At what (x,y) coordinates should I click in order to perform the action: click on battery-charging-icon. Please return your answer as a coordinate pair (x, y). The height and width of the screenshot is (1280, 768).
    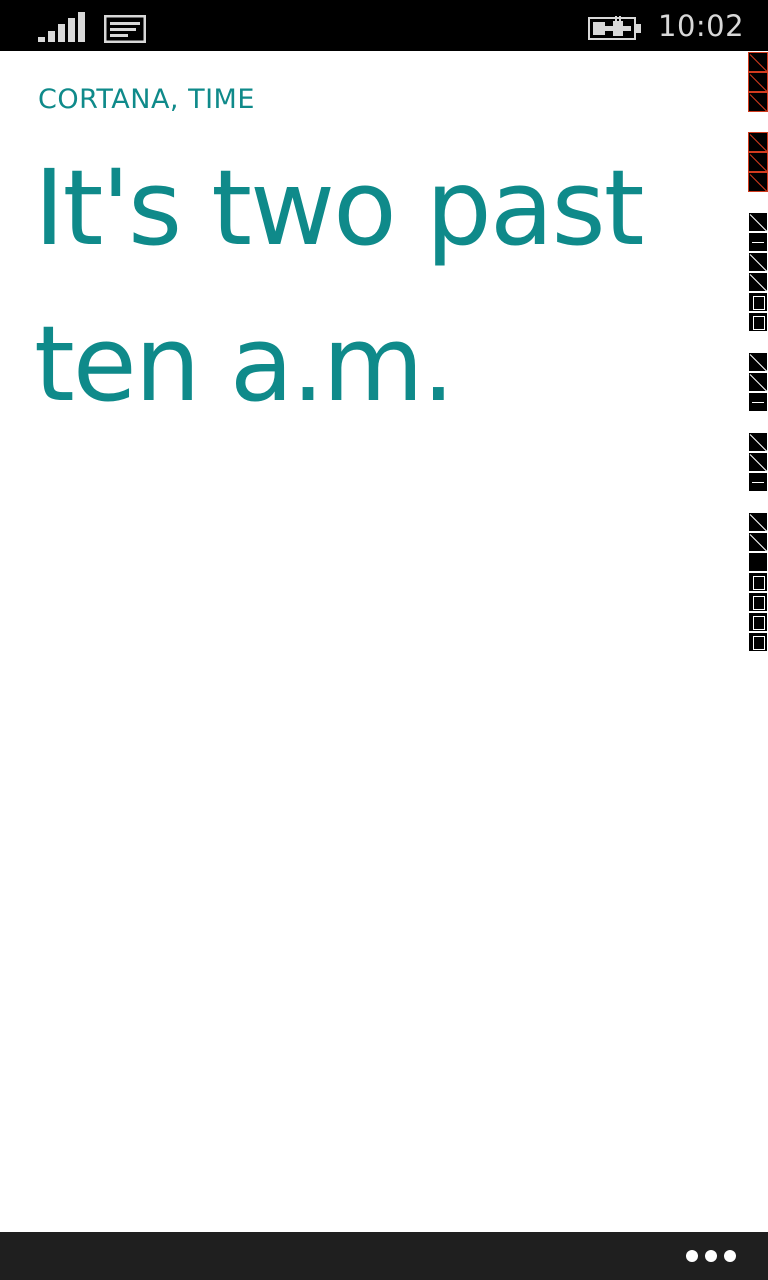
    Looking at the image, I should click on (614, 28).